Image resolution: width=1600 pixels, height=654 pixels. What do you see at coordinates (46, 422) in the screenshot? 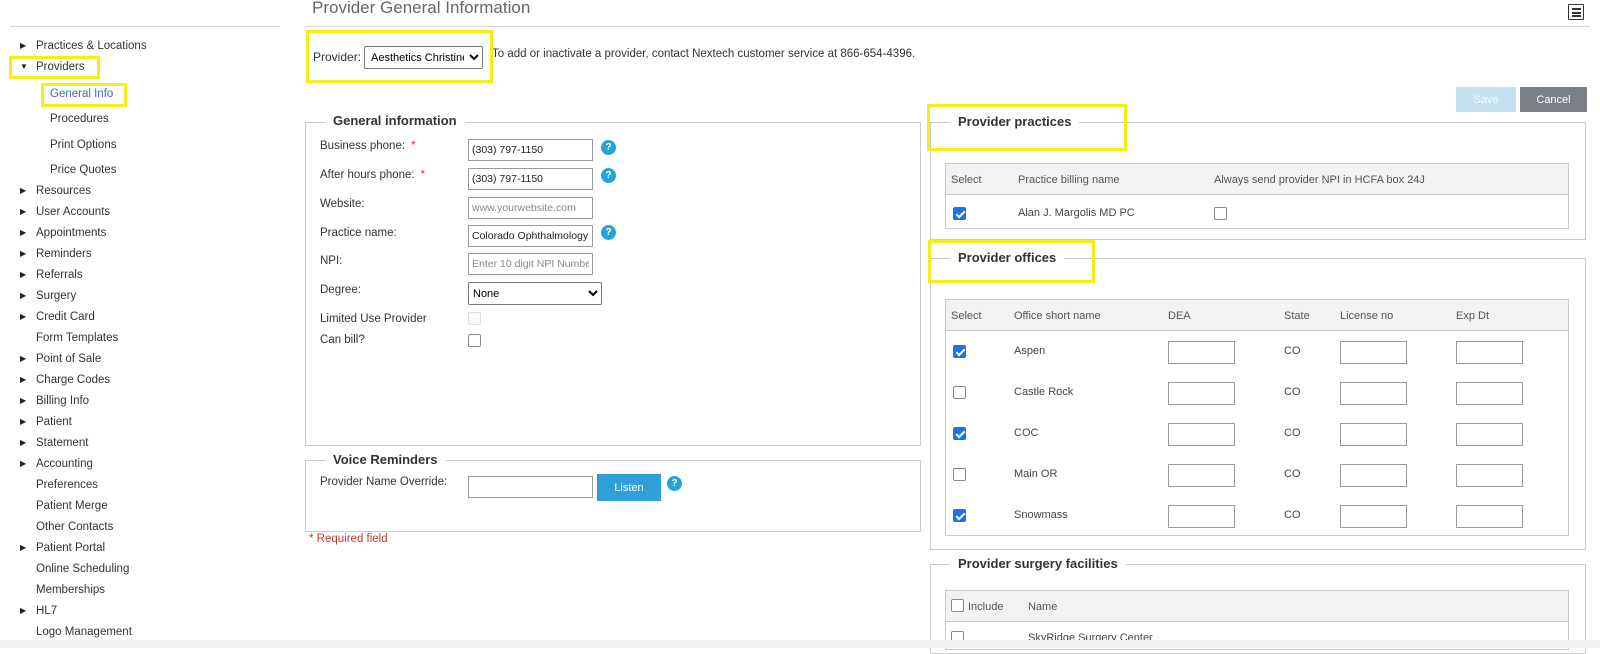
I see `sidebar-item-patient: ▶ Patient` at bounding box center [46, 422].